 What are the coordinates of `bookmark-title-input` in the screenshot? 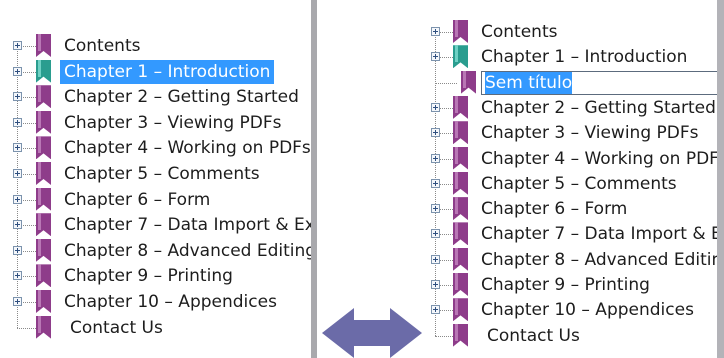 It's located at (601, 82).